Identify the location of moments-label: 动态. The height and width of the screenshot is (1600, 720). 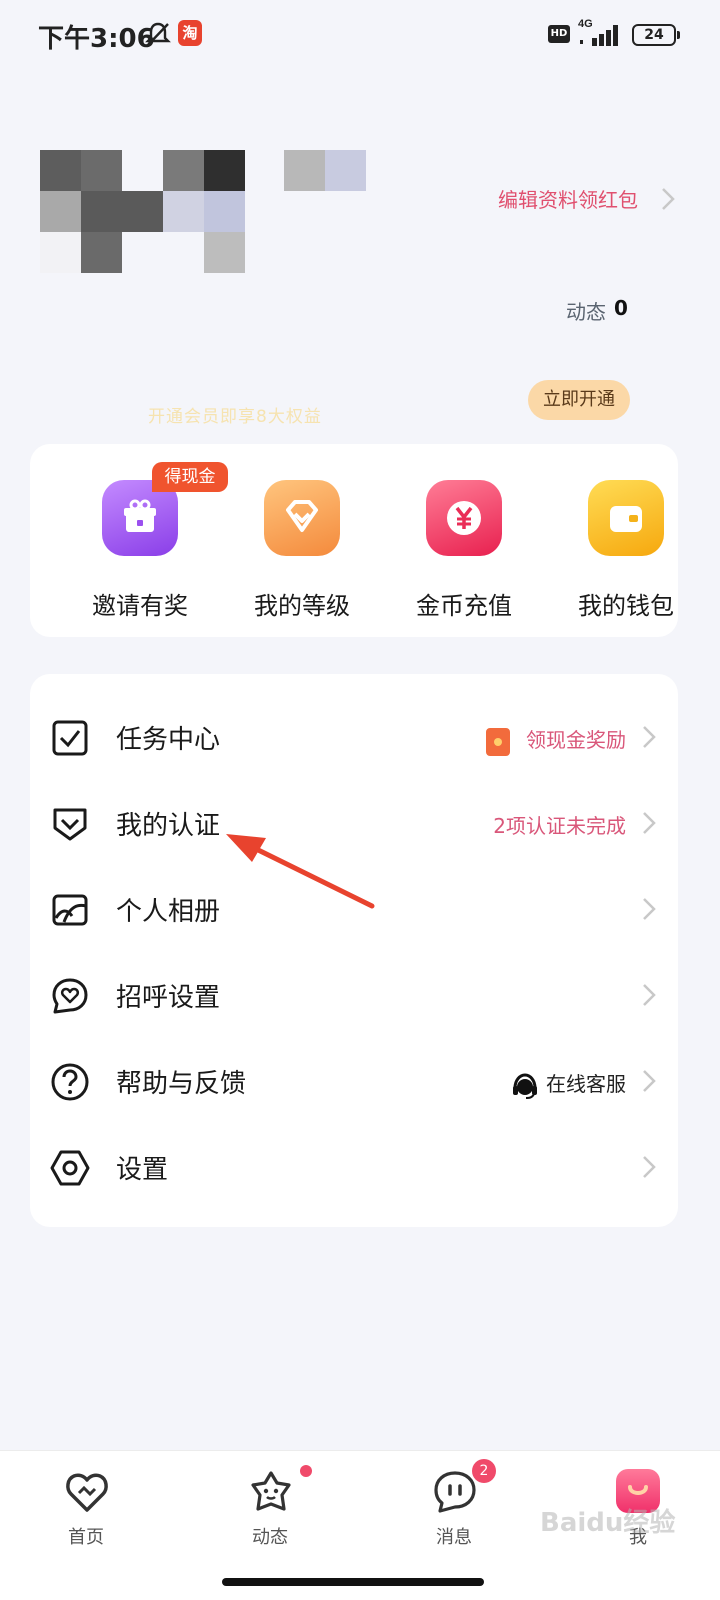
(586, 310).